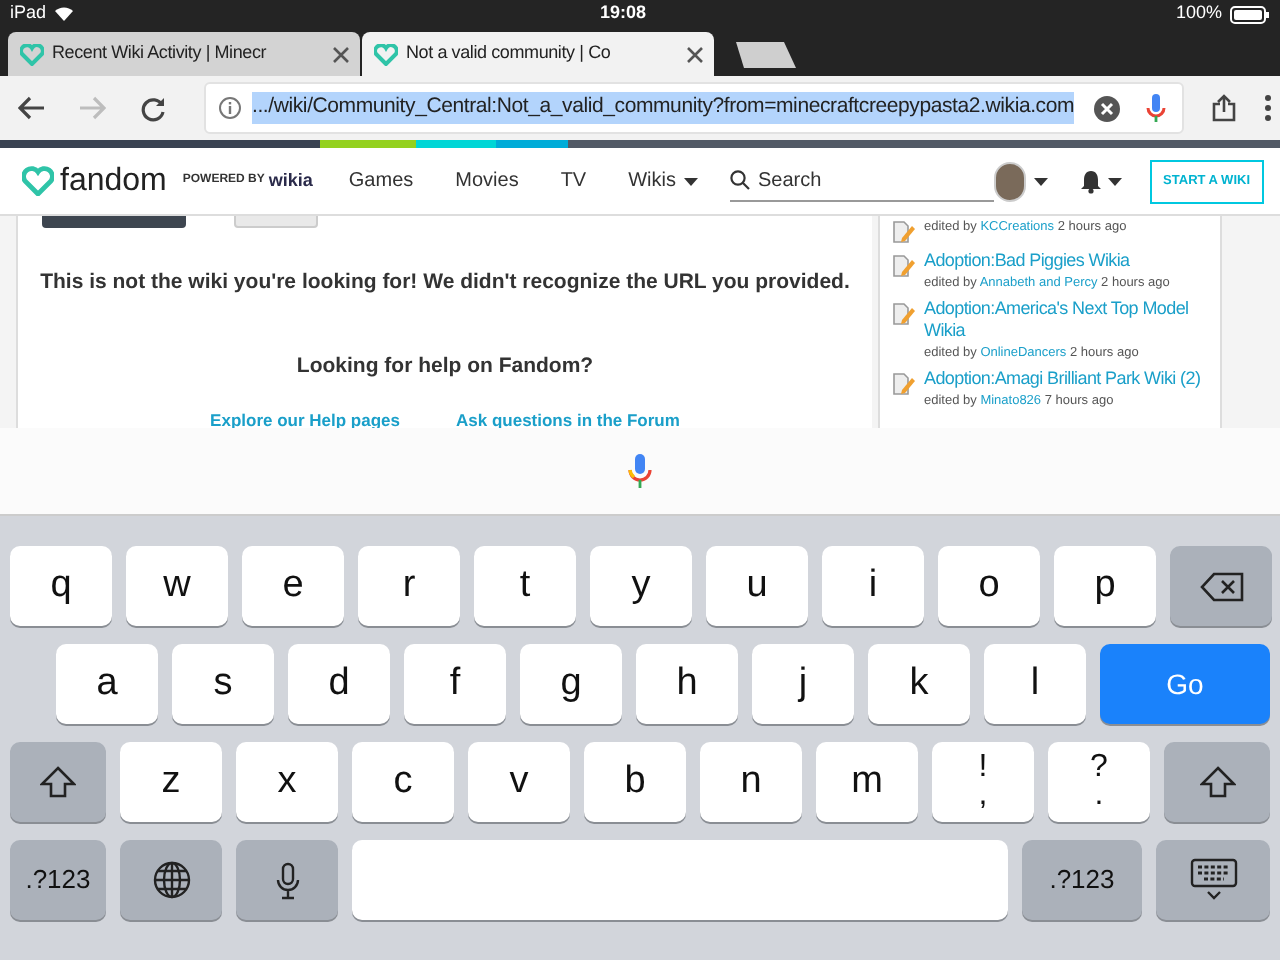  What do you see at coordinates (519, 782) in the screenshot?
I see `letter-key: v` at bounding box center [519, 782].